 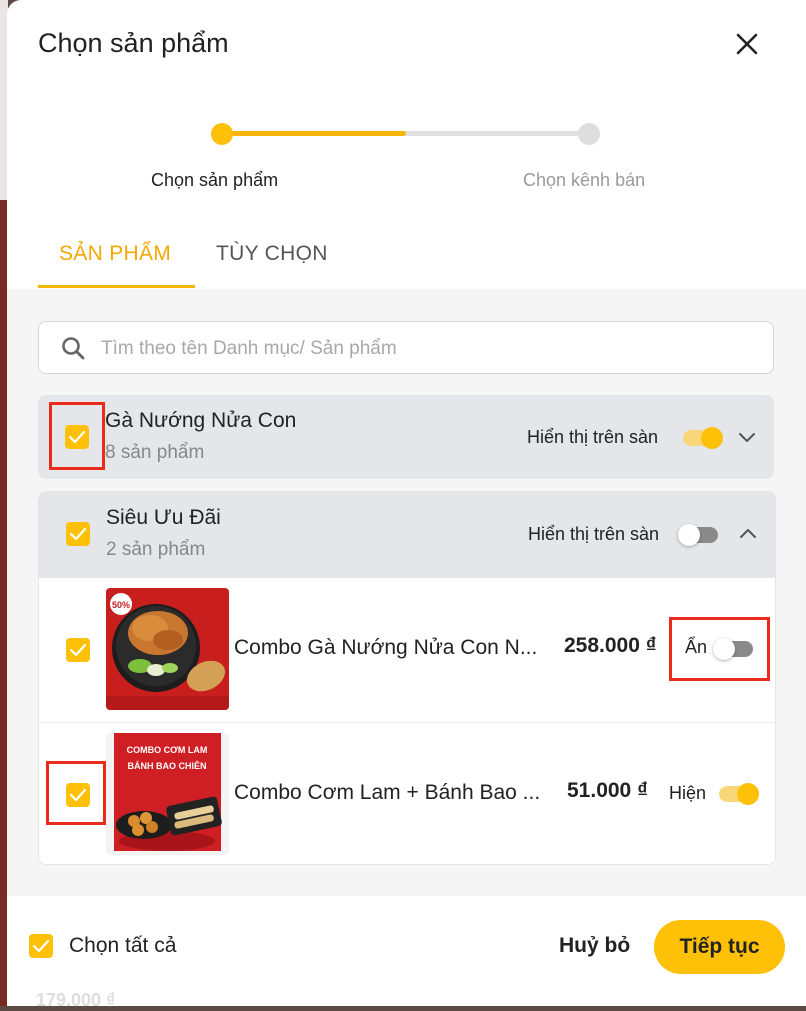 What do you see at coordinates (747, 44) in the screenshot?
I see `close-icon` at bounding box center [747, 44].